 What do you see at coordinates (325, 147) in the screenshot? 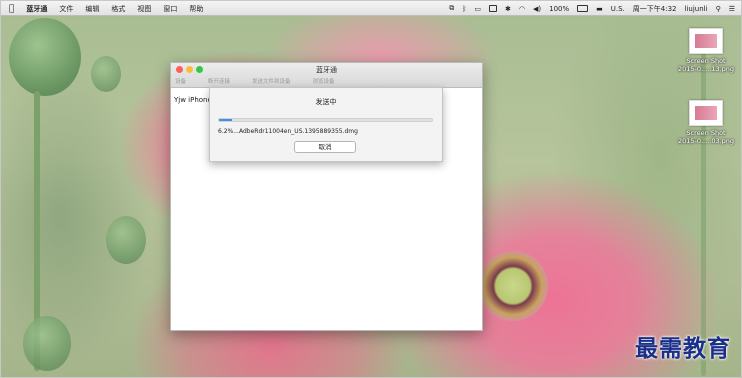
I see `cancel-button: 取消` at bounding box center [325, 147].